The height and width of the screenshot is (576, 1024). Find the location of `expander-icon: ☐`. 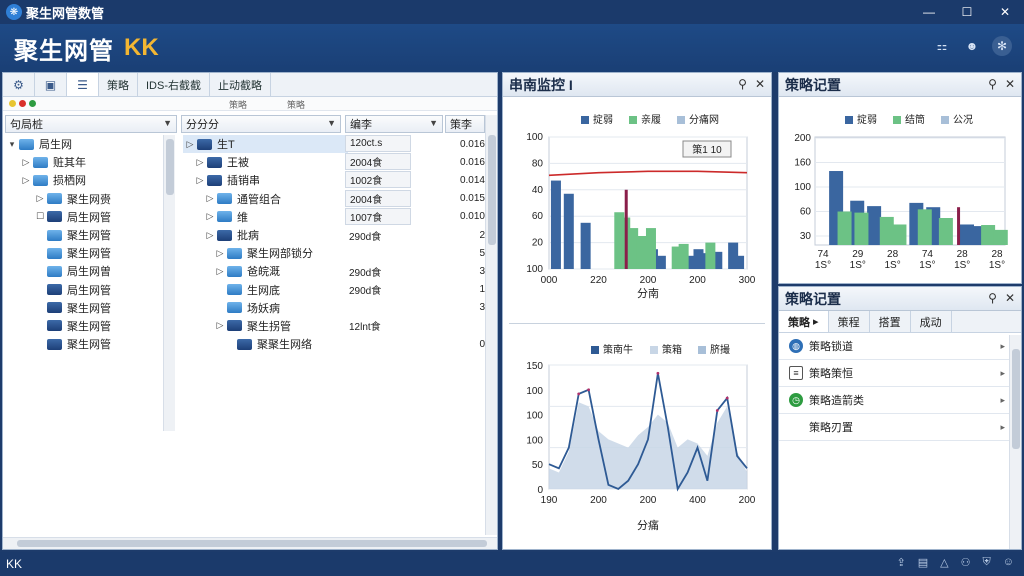

expander-icon: ☐ is located at coordinates (40, 216).